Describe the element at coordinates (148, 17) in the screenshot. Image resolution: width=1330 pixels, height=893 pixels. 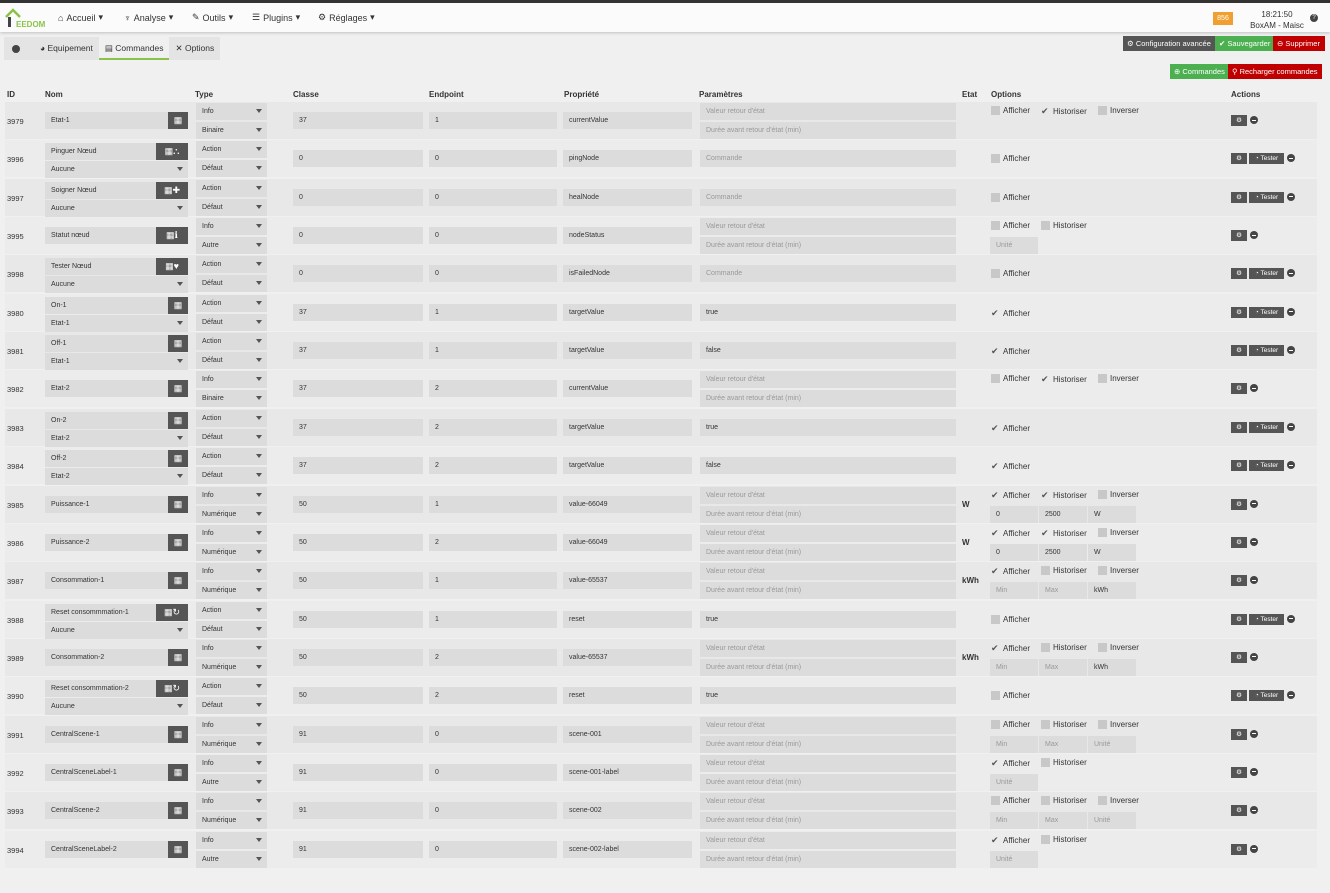
I see `menu-analyse: ♆ Analyse ▾` at that location.